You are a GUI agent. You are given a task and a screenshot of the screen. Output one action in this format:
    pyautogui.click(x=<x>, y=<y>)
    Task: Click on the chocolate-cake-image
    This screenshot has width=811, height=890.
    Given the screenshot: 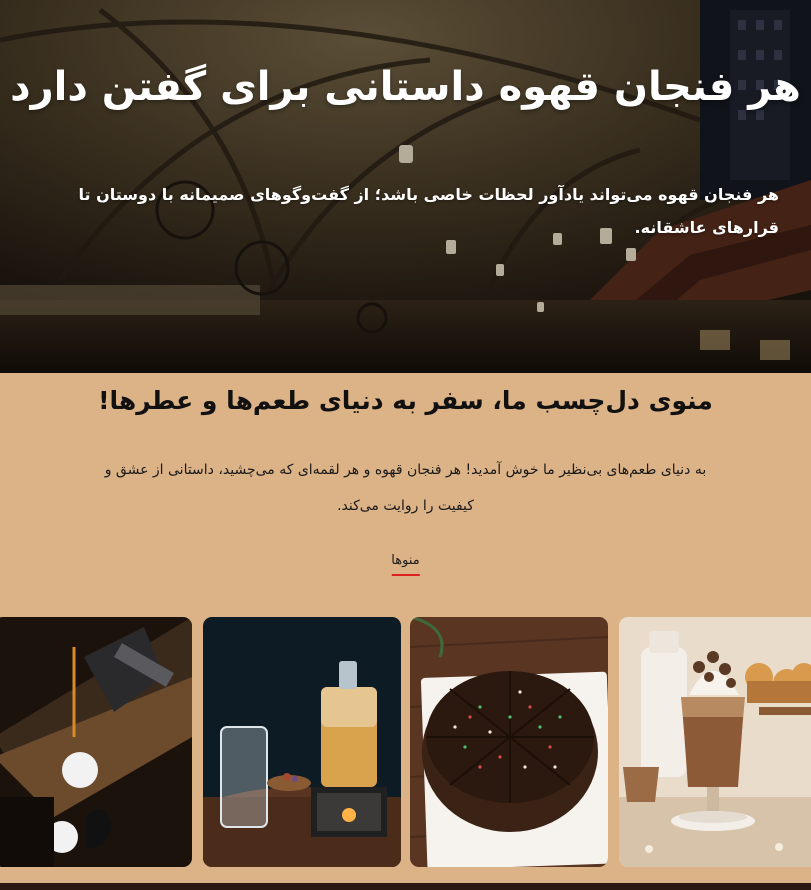 What is the action you would take?
    pyautogui.click(x=509, y=742)
    